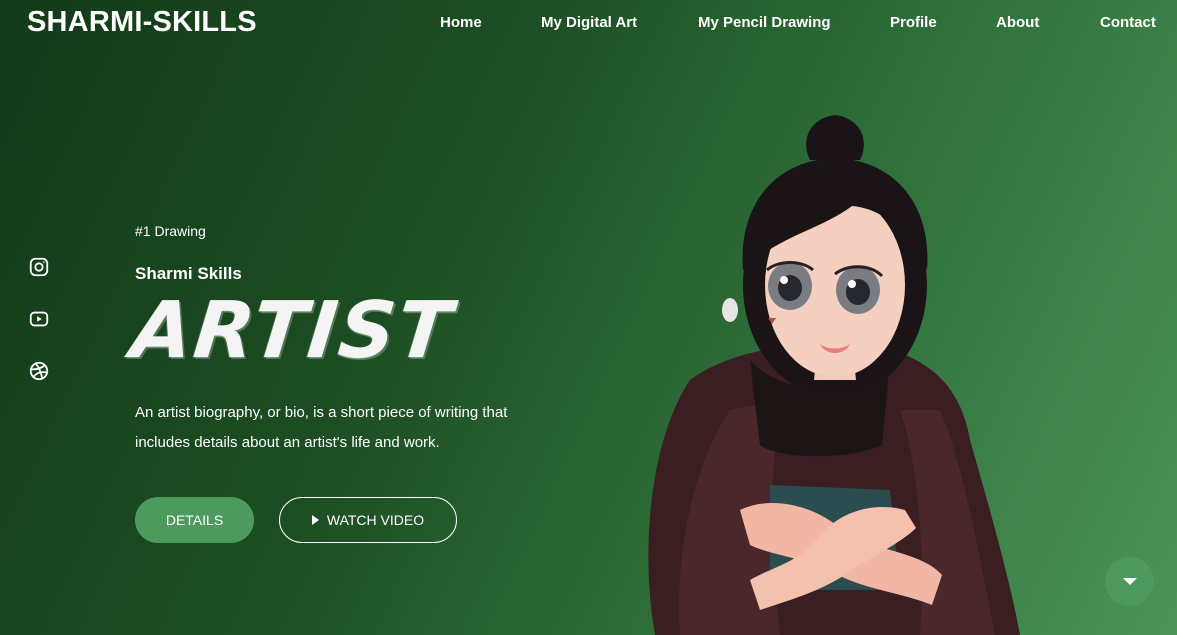 Image resolution: width=1177 pixels, height=635 pixels. What do you see at coordinates (1128, 22) in the screenshot?
I see `nav-contact: Contact` at bounding box center [1128, 22].